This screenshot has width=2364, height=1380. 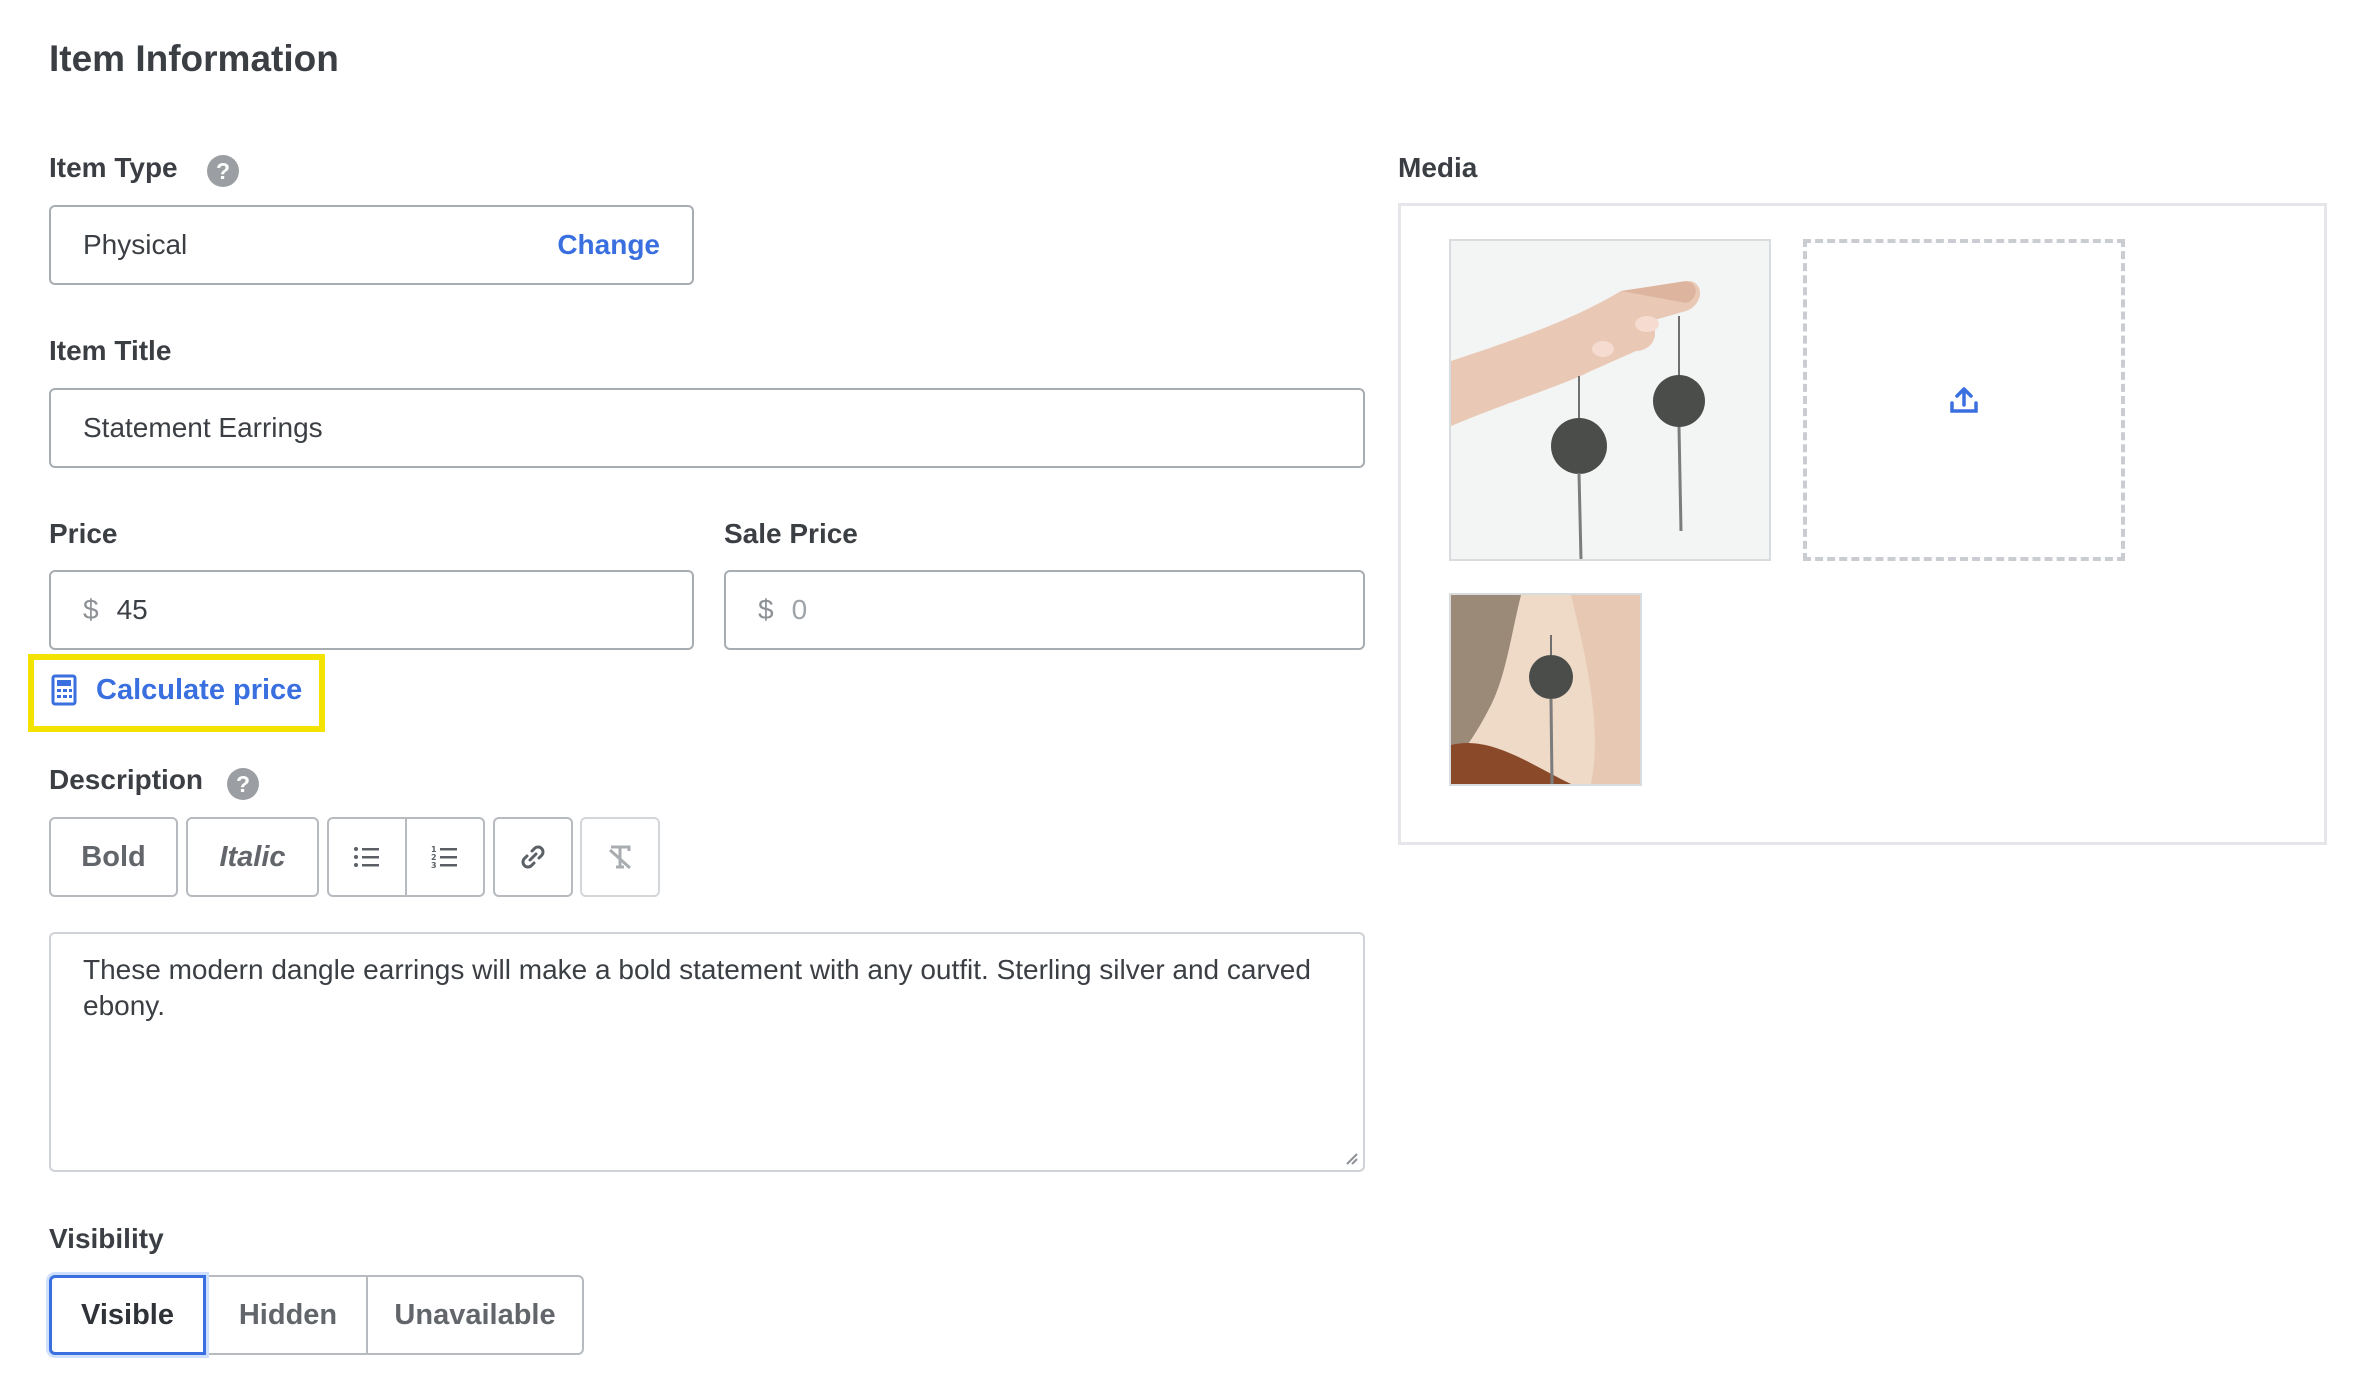 I want to click on item-title-label: Item Title, so click(x=110, y=350).